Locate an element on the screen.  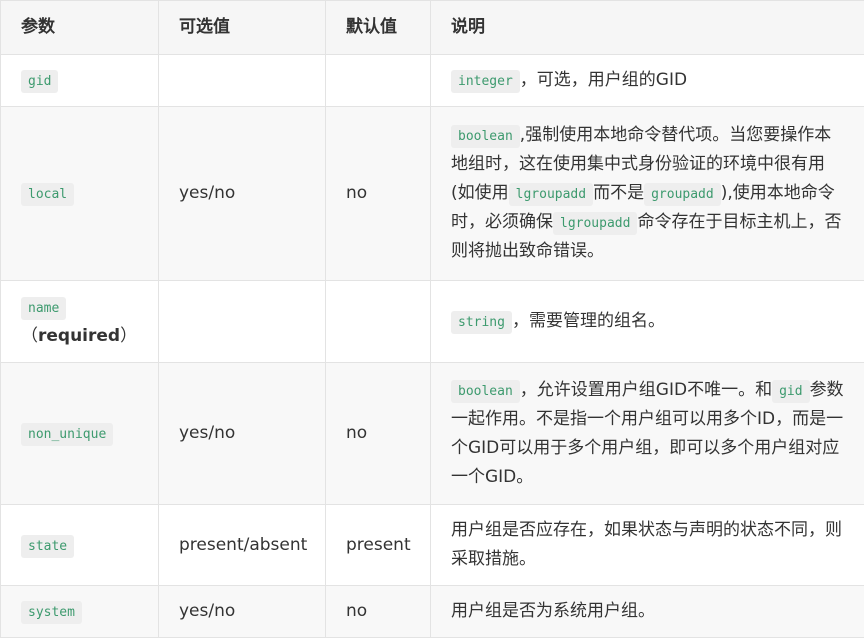
description-text: 用户组是否应存在，如果状态与声明的状态不同，则采取措施。 is located at coordinates (646, 544).